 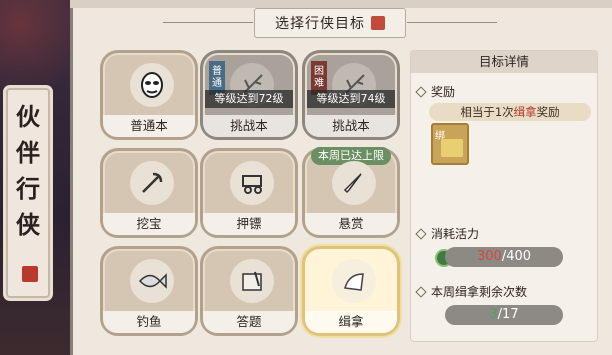 I want to click on cart-icon, so click(x=252, y=183).